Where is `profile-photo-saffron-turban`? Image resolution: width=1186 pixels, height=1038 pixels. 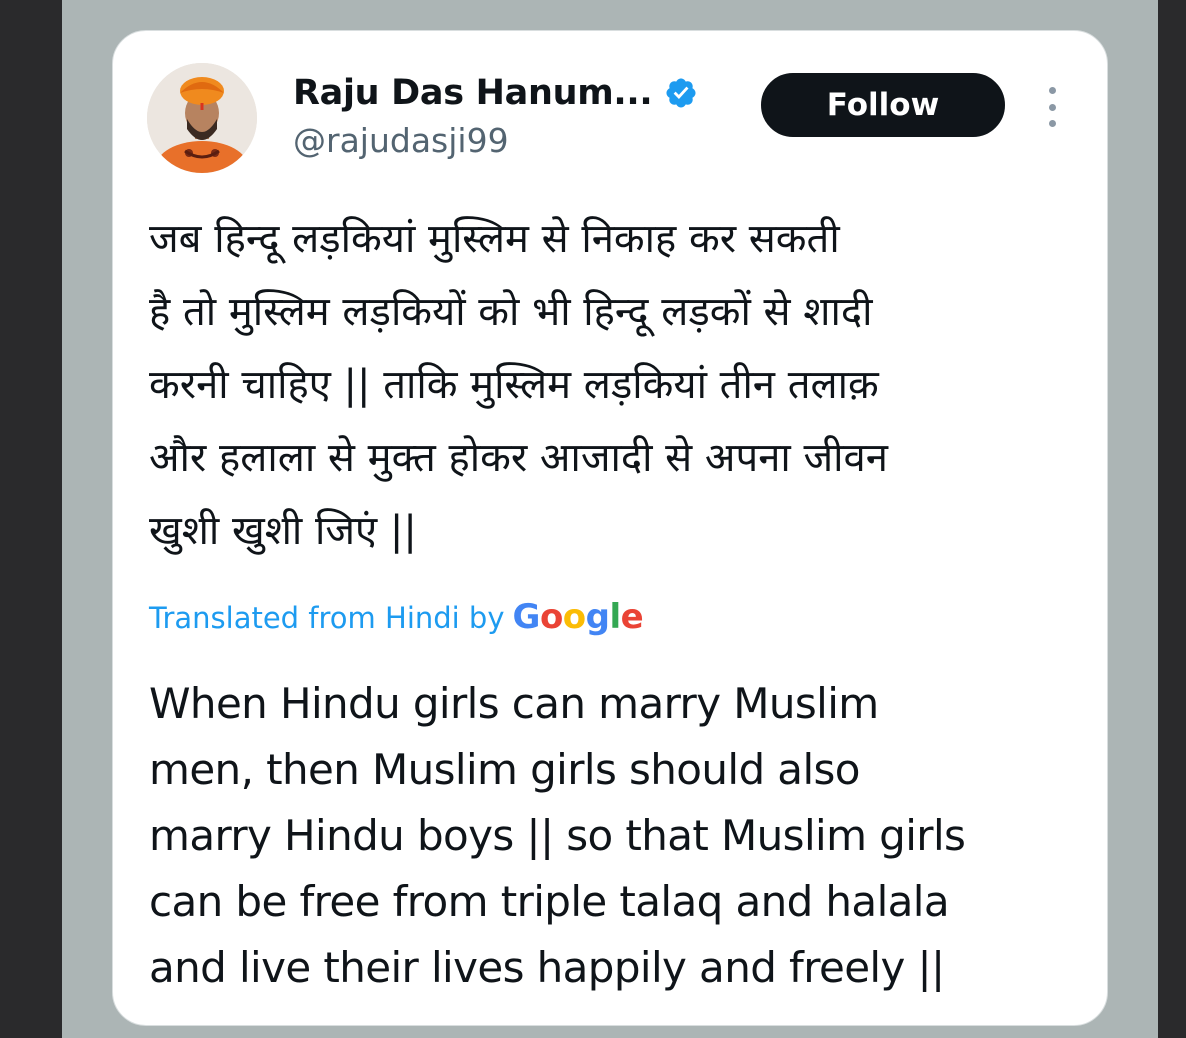
profile-photo-saffron-turban is located at coordinates (202, 118).